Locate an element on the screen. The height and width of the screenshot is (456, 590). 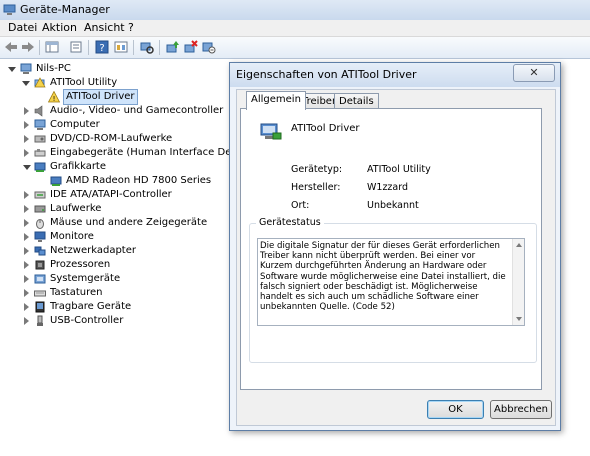
disk-drive-icon is located at coordinates (40, 209).